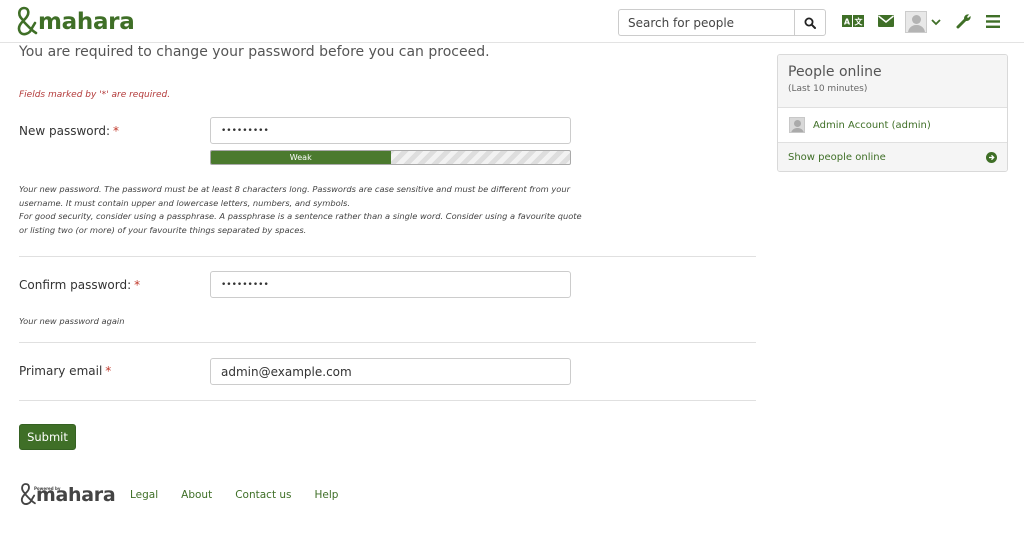  Describe the element at coordinates (65, 131) in the screenshot. I see `new-password-label-text: New password:` at that location.